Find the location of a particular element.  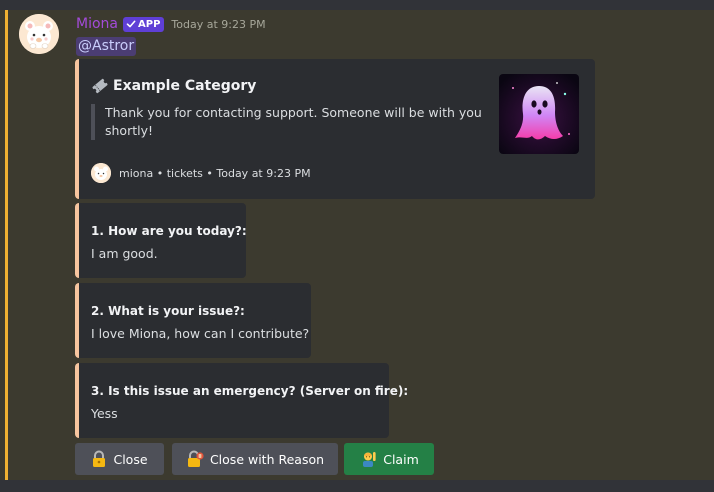

raising-hand-person-icon is located at coordinates (369, 459).